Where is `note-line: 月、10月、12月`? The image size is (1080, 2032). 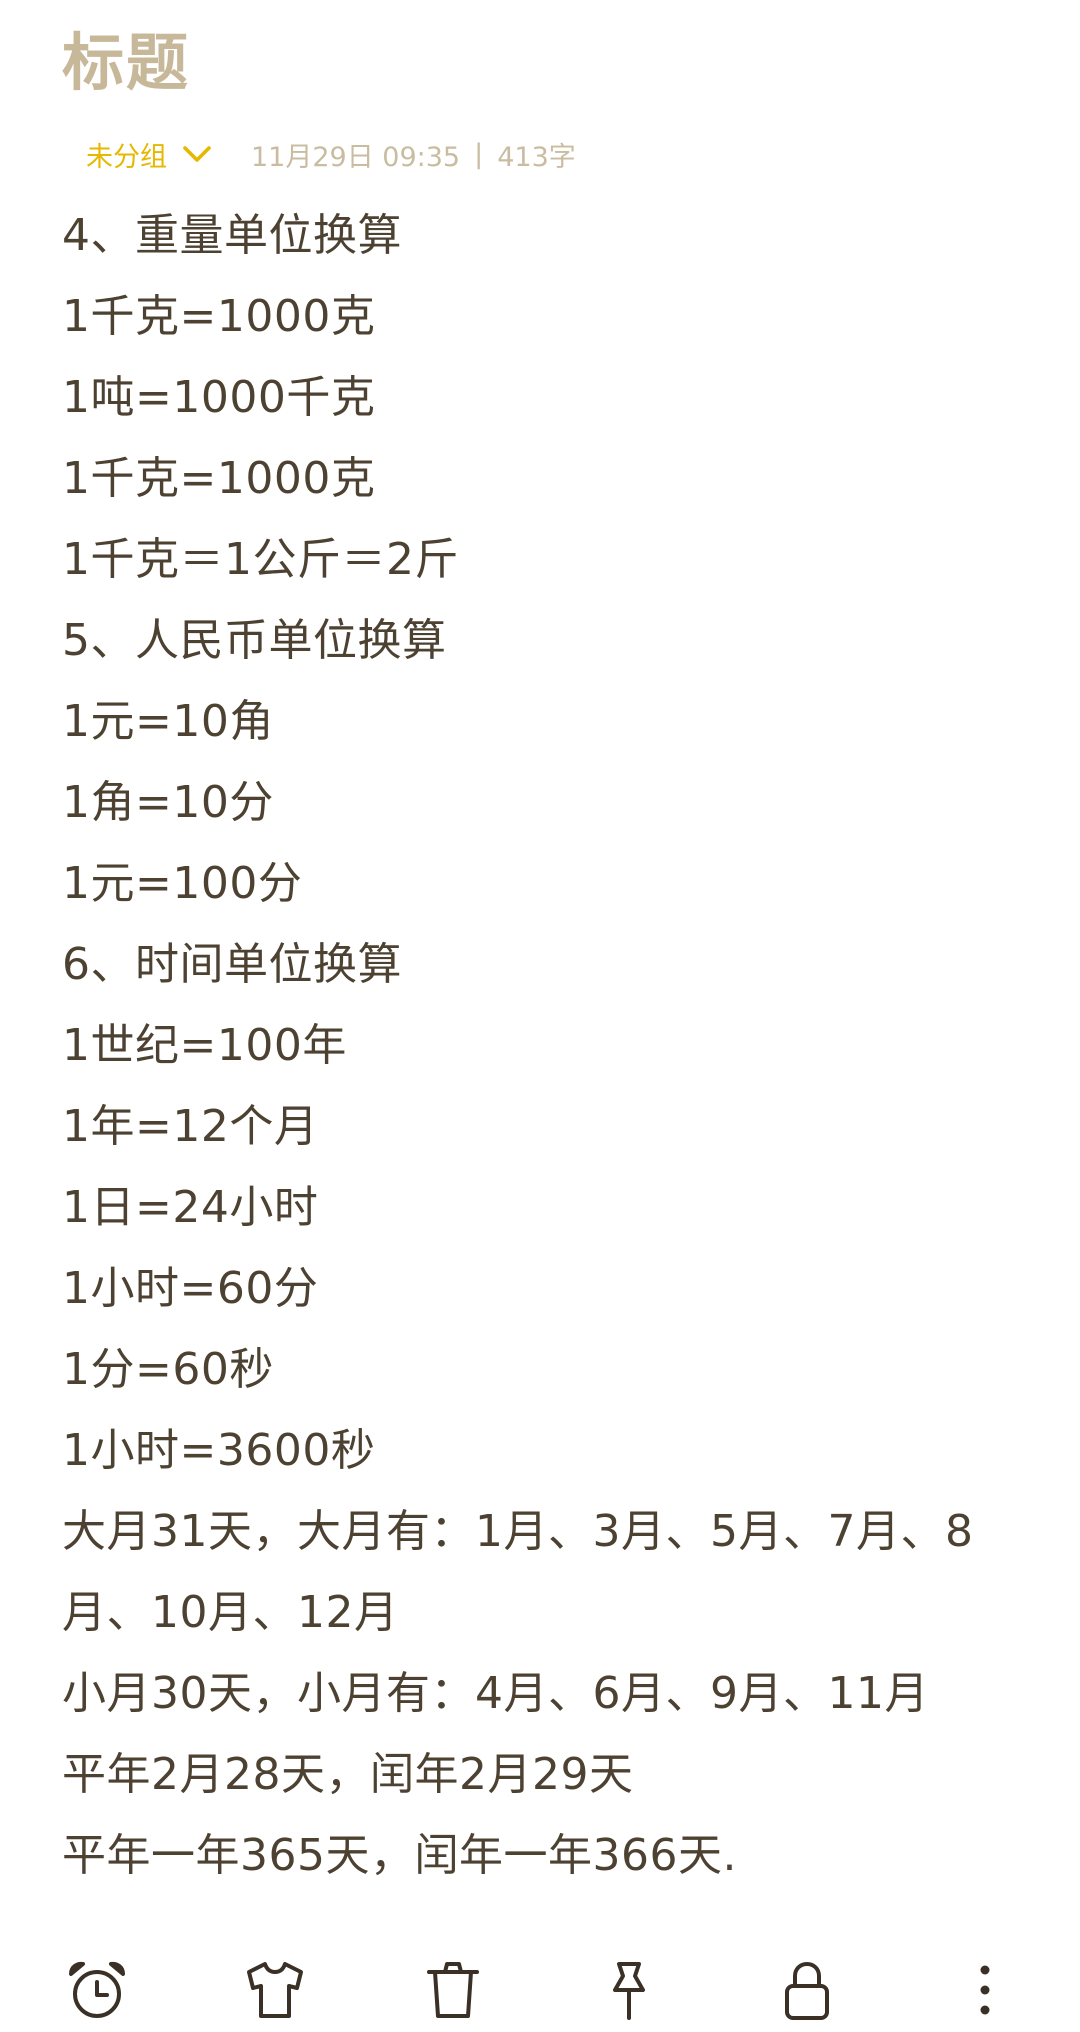
note-line: 月、10月、12月 is located at coordinates (230, 1612).